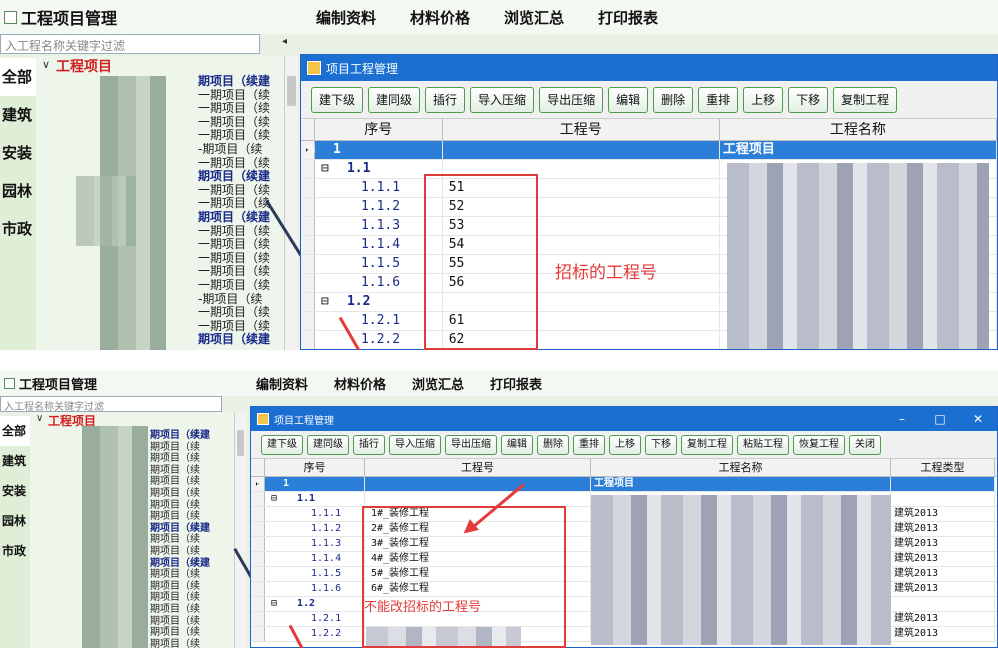 This screenshot has width=998, height=648. I want to click on expand-chevron-icon-2: ∨, so click(39, 418).